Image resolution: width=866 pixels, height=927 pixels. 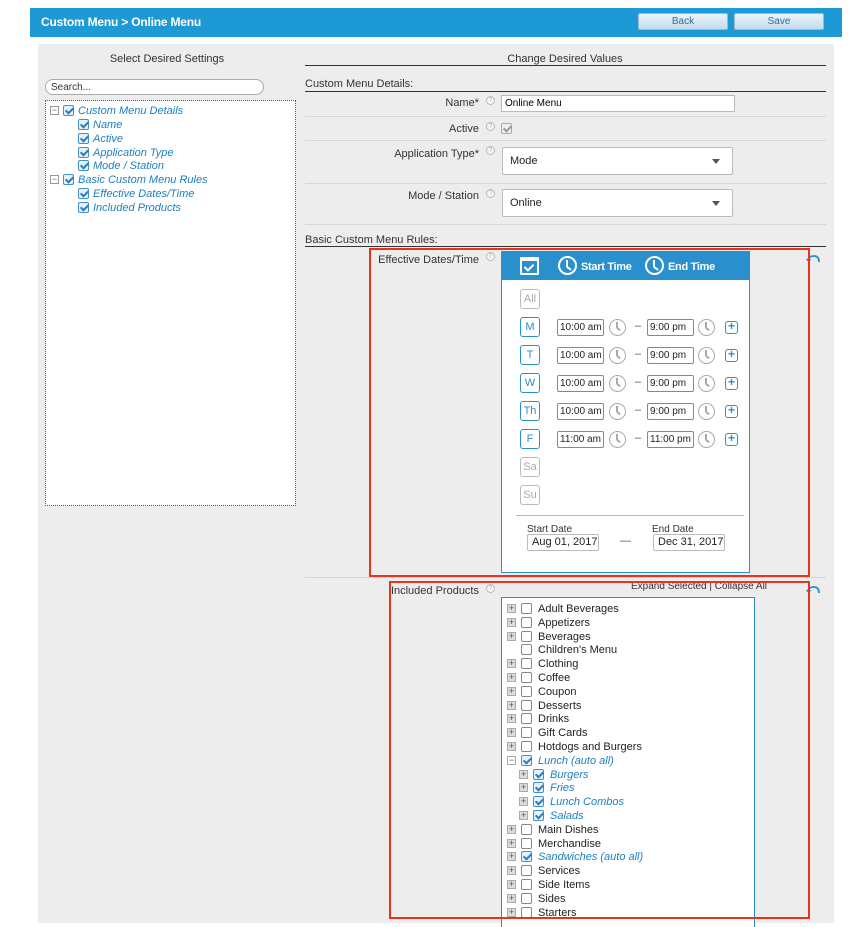 I want to click on settings-tree-item: Effective Dates/Time, so click(x=136, y=193).